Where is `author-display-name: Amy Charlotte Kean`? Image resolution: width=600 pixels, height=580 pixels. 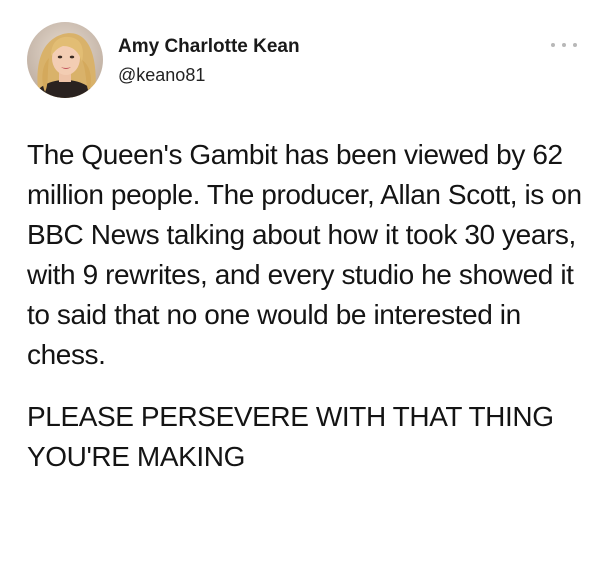
author-display-name: Amy Charlotte Kean is located at coordinates (209, 47).